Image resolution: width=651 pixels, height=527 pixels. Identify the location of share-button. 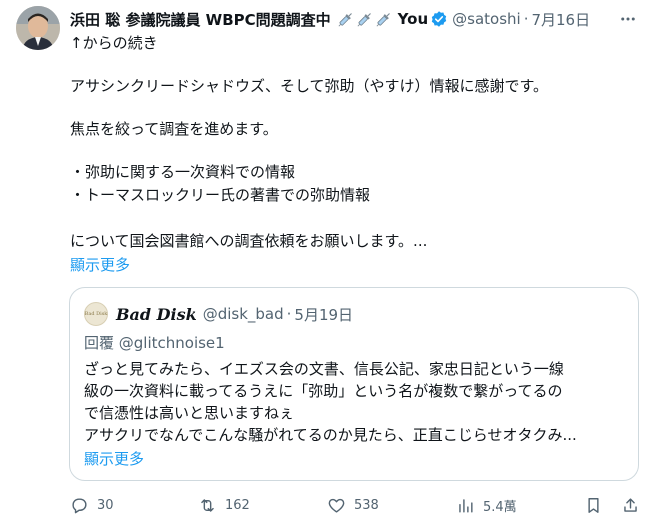
(630, 505).